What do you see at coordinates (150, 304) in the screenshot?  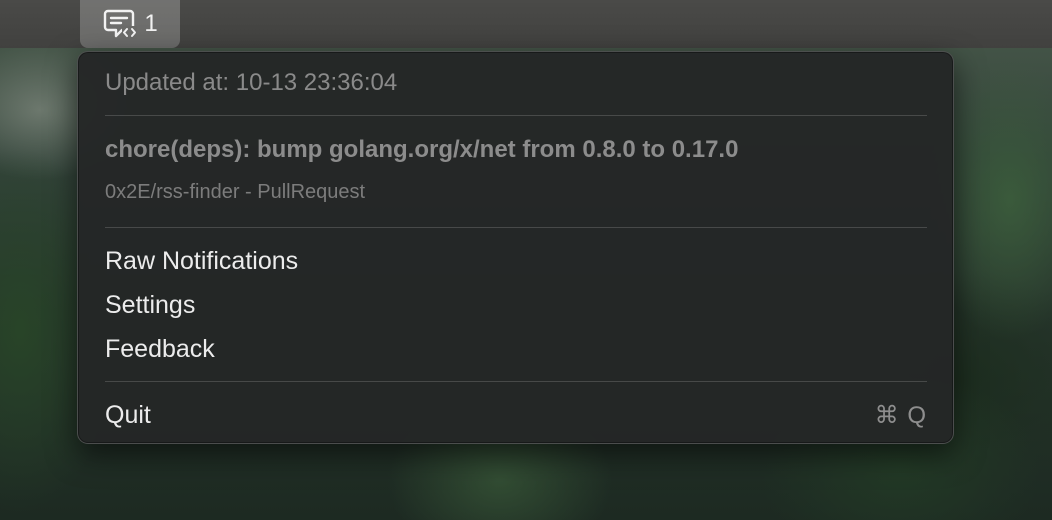 I see `menu-item-label: Settings` at bounding box center [150, 304].